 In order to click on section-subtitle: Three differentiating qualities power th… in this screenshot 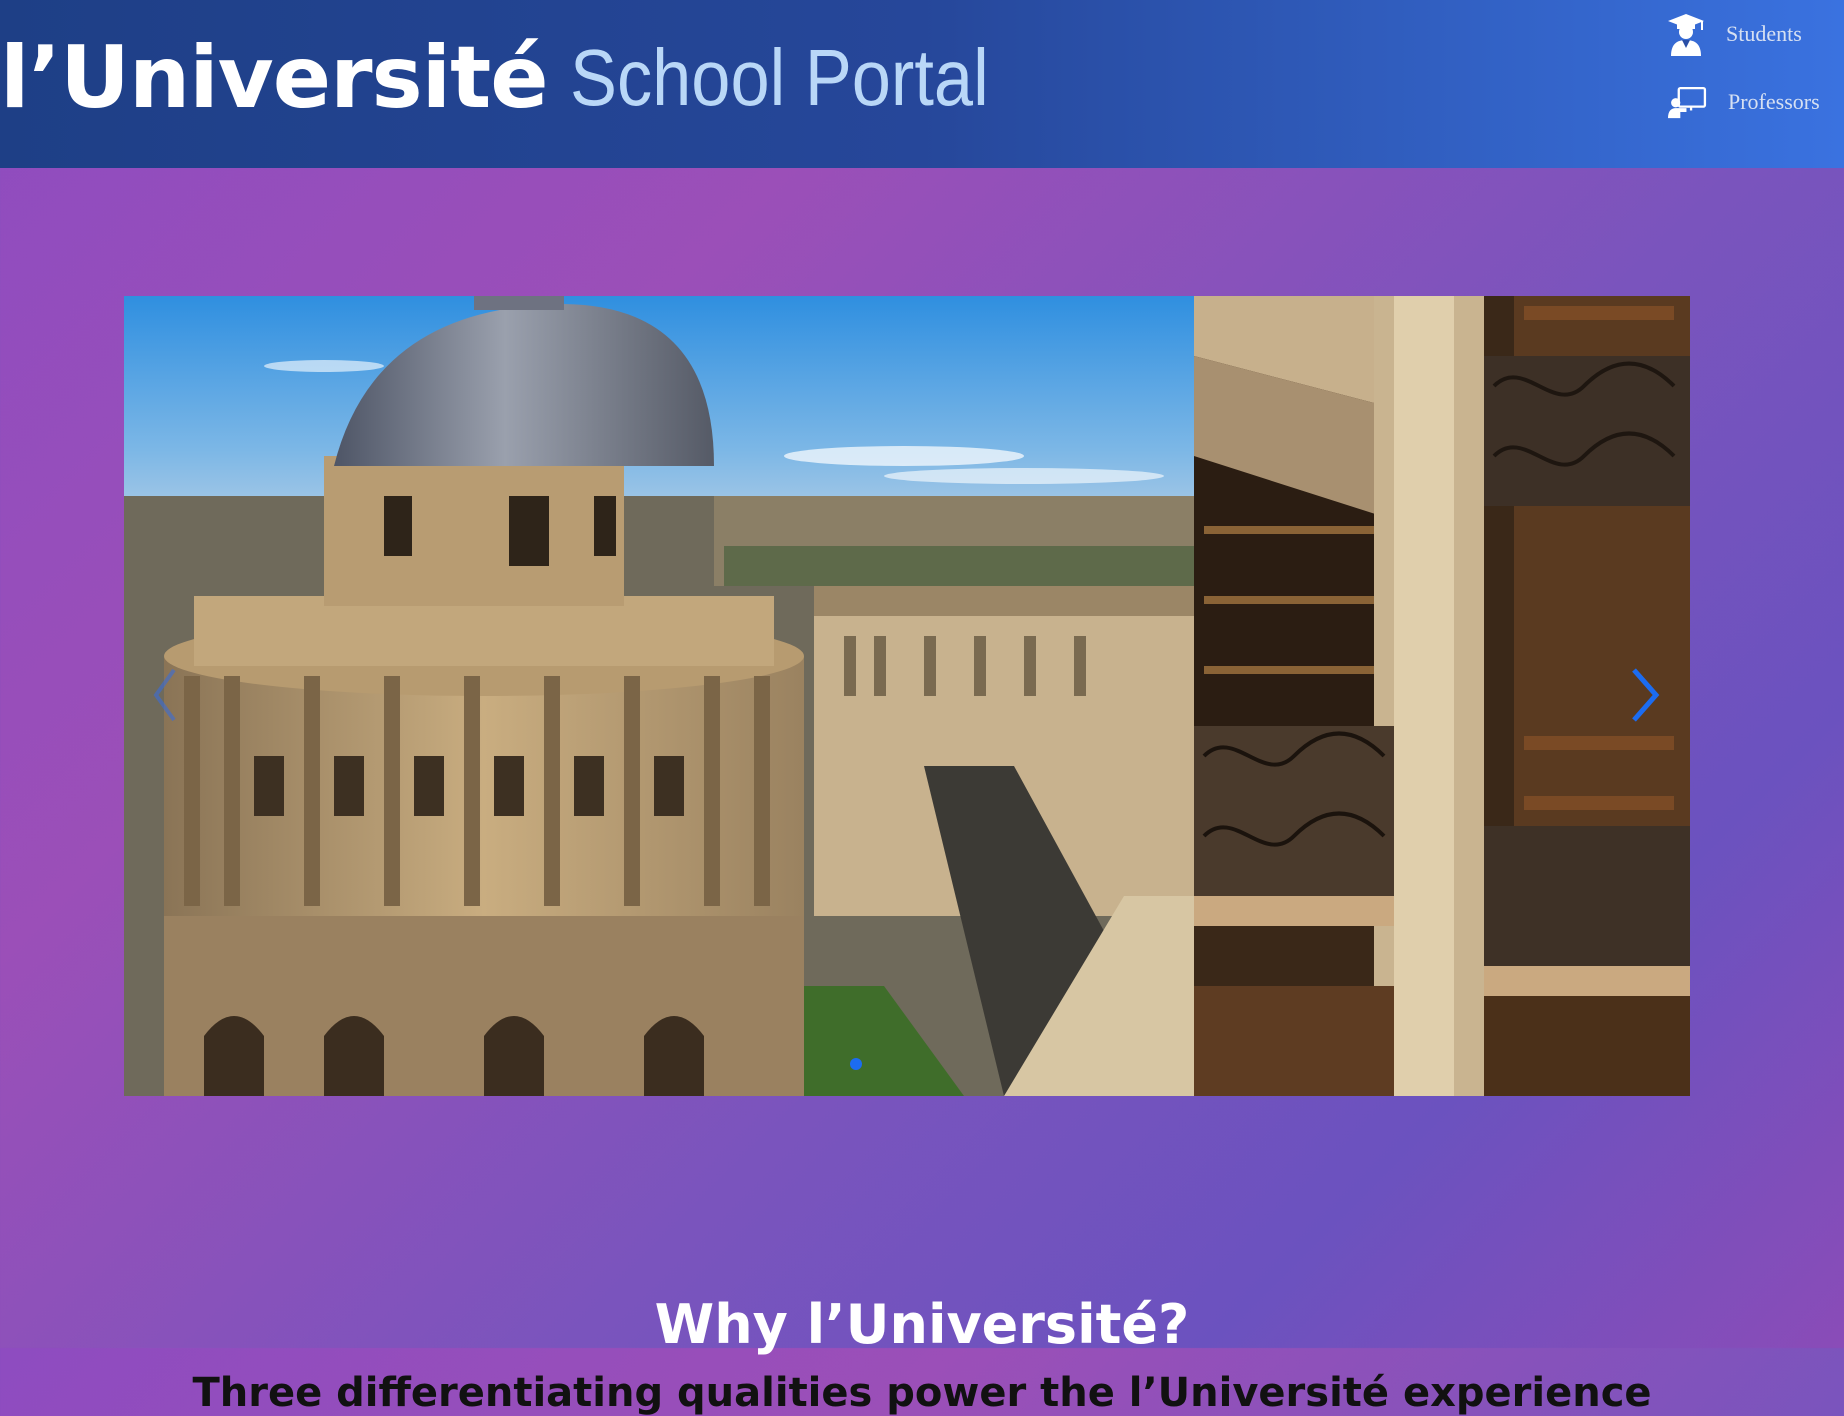, I will do `click(922, 1393)`.